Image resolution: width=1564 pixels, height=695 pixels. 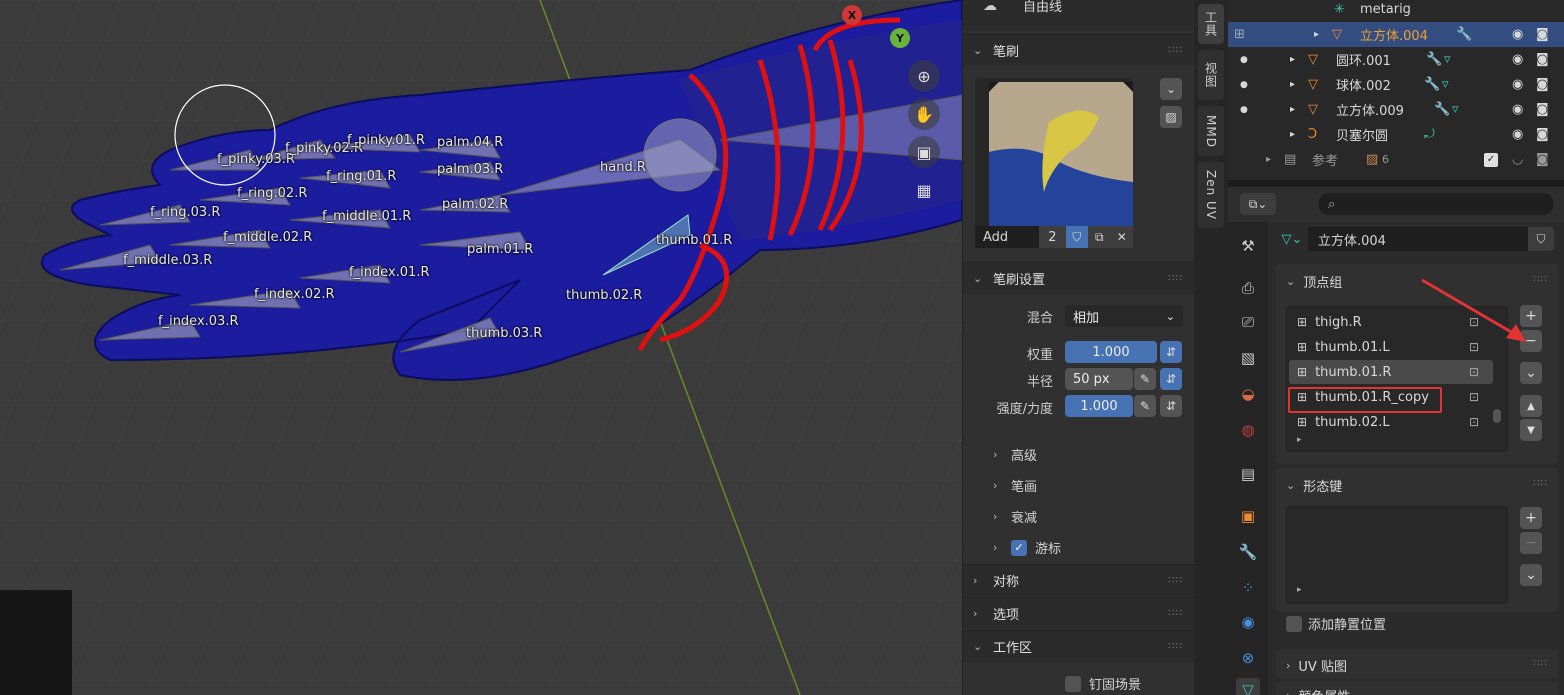 What do you see at coordinates (1248, 658) in the screenshot?
I see `constraints-tab-icon: ⊗` at bounding box center [1248, 658].